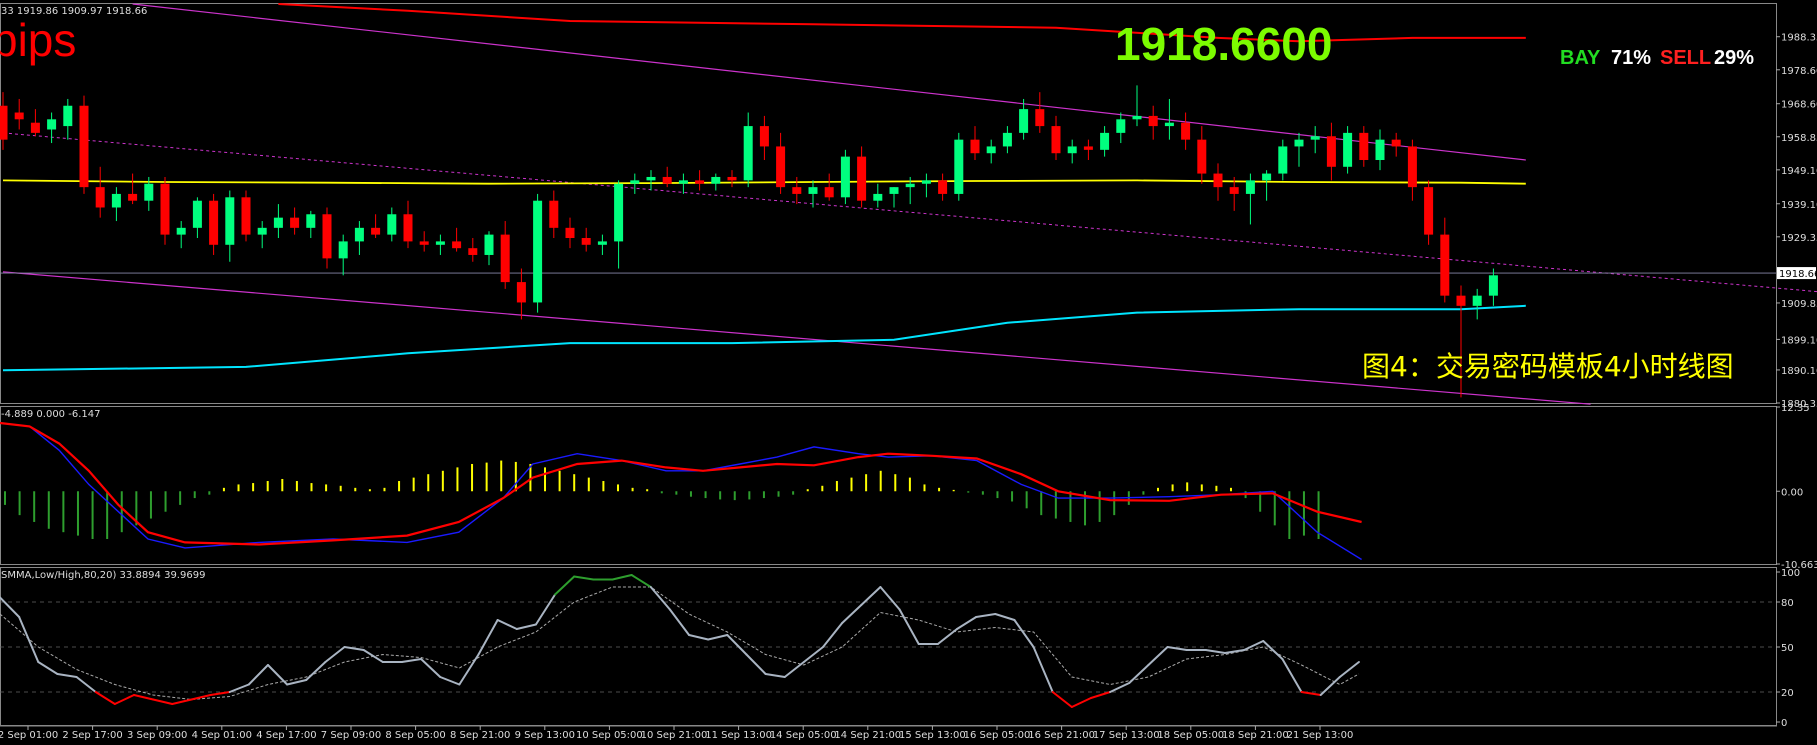  I want to click on bay-label: BAY, so click(1580, 58).